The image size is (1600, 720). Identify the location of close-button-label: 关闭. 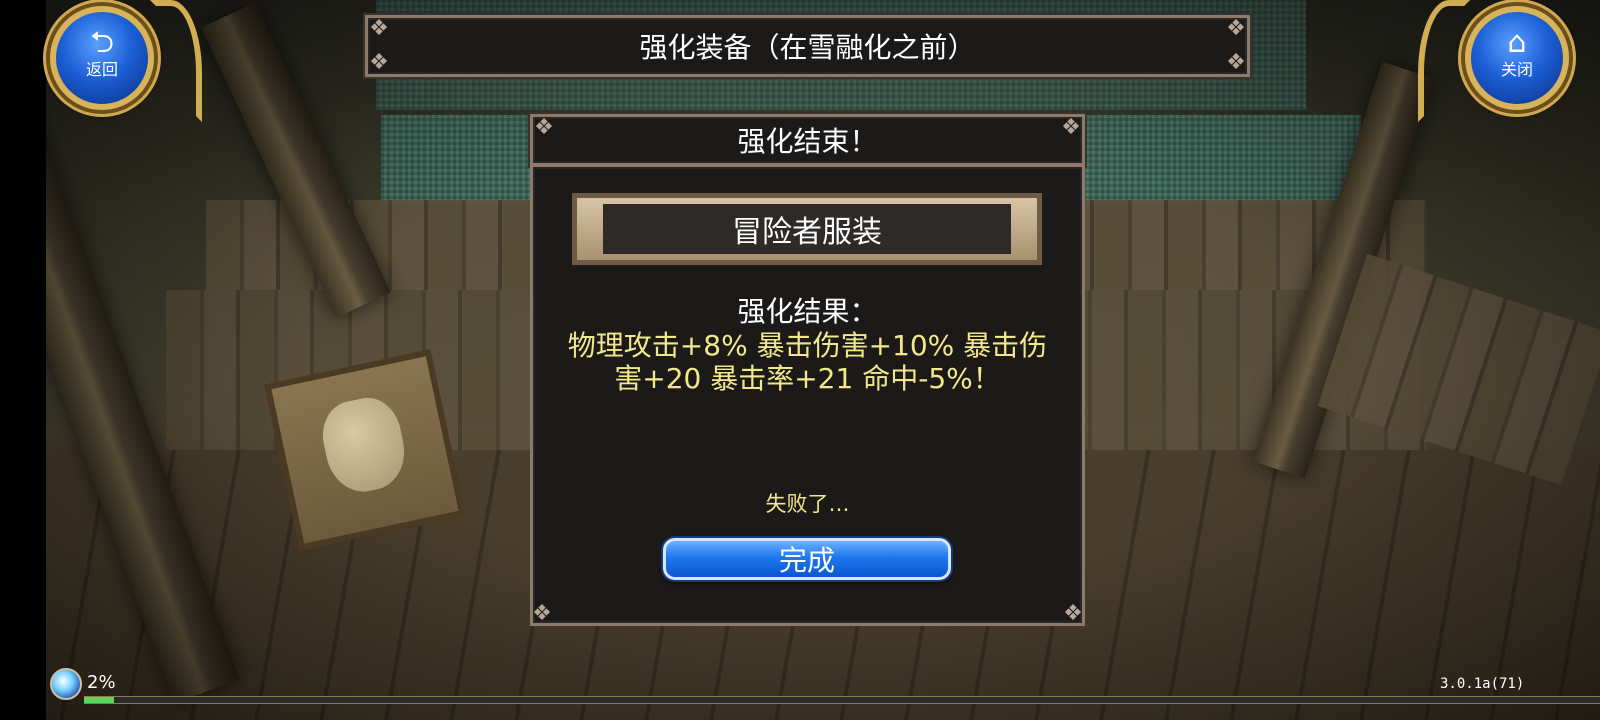
(1516, 69).